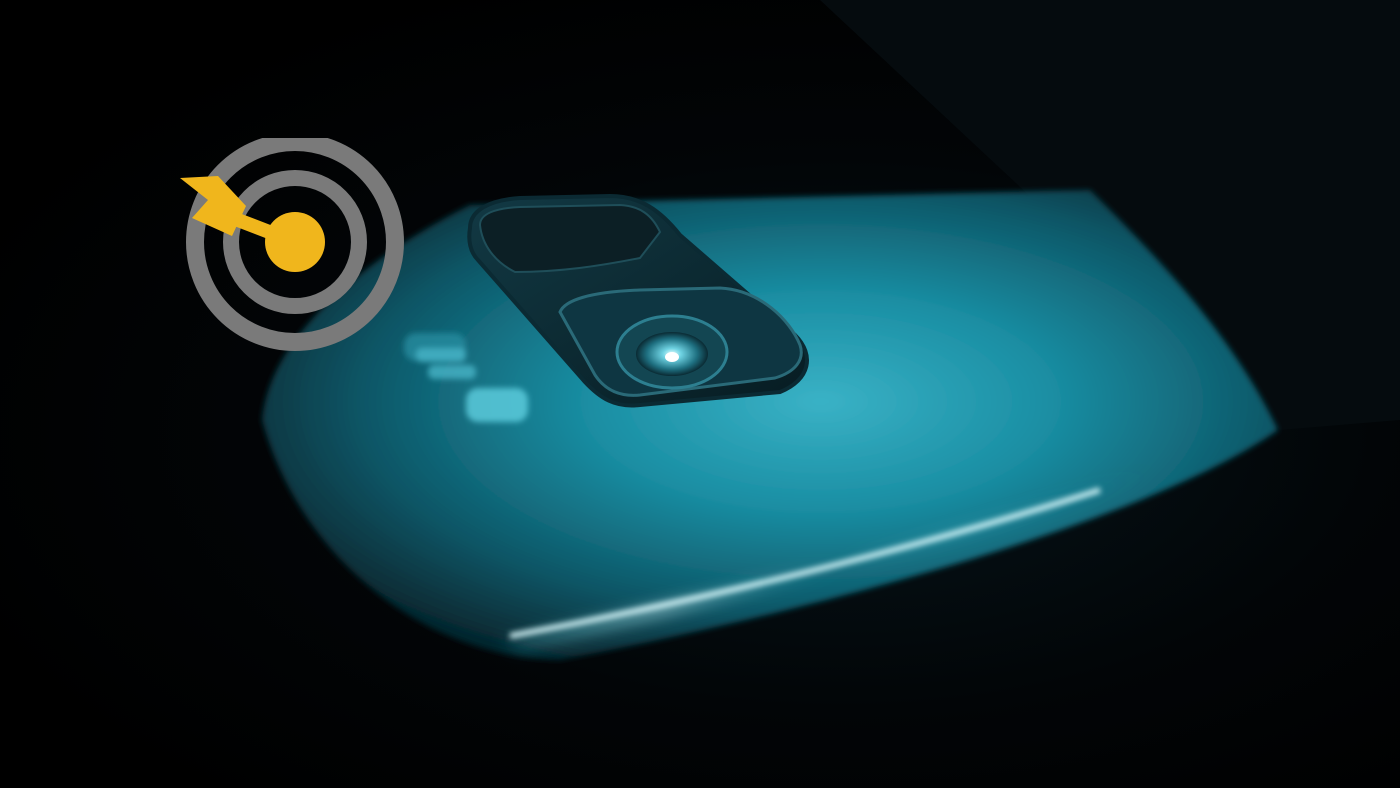  I want to click on lens-reflection, so click(672, 357).